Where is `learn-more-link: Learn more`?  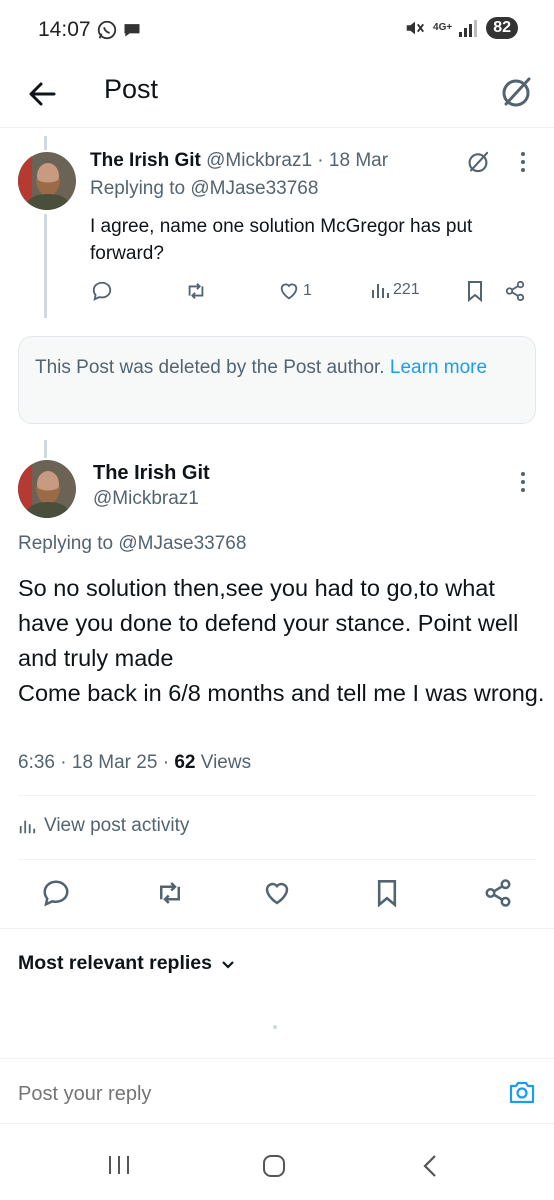 learn-more-link: Learn more is located at coordinates (438, 367).